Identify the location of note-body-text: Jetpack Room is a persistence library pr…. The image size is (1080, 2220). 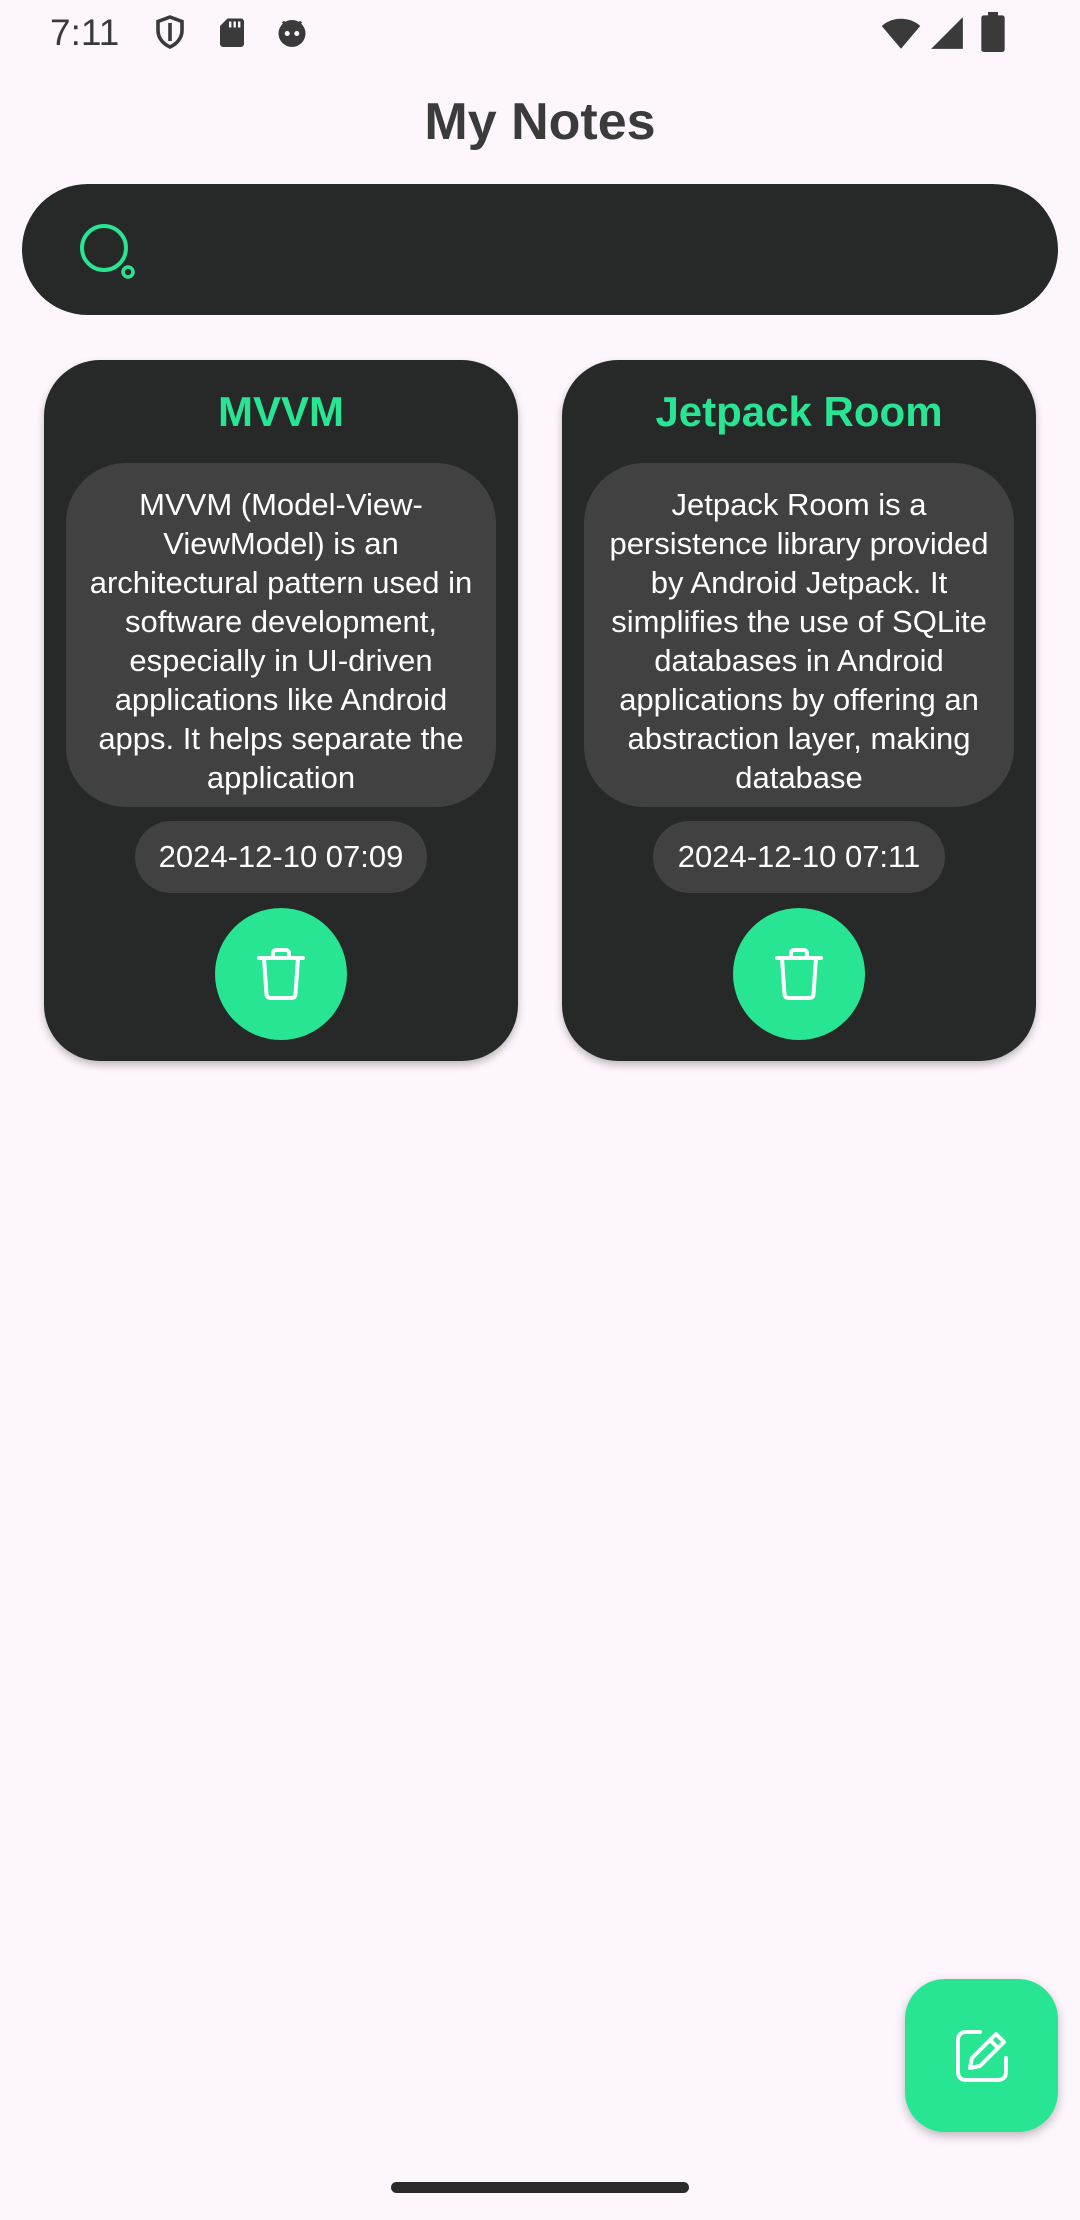
(799, 641).